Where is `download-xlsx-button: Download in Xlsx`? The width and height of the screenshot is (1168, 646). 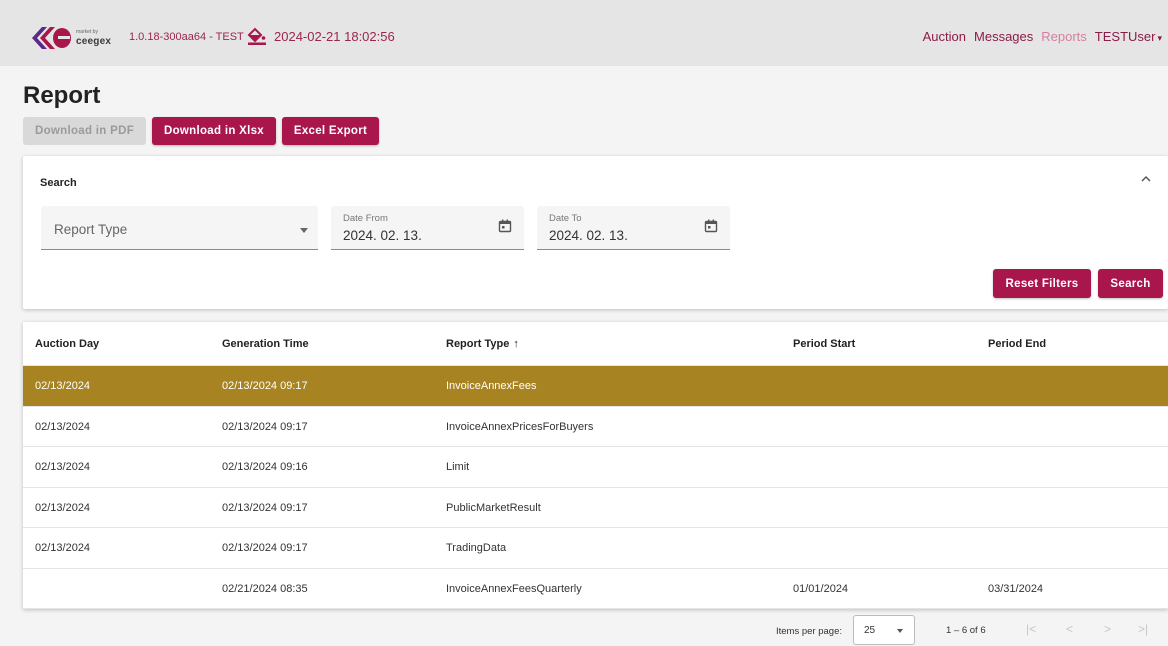 download-xlsx-button: Download in Xlsx is located at coordinates (214, 131).